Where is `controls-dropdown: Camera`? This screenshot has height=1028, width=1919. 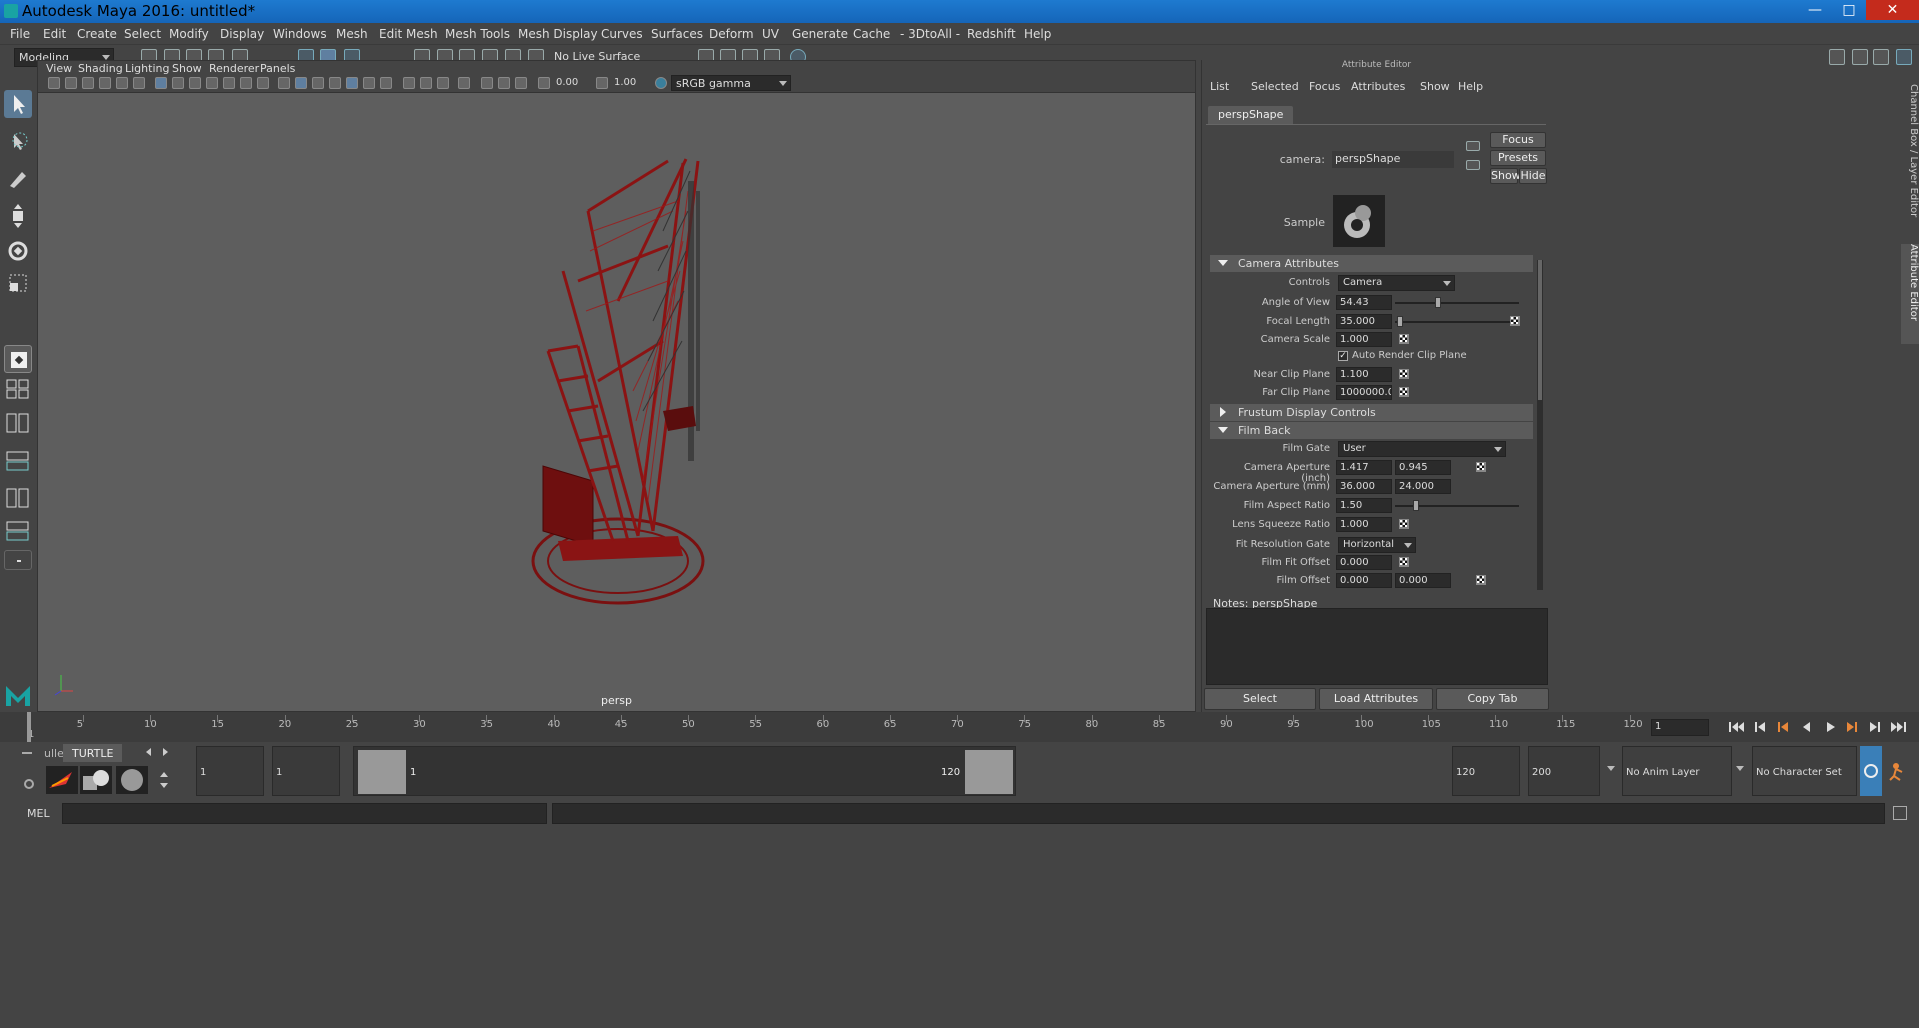 controls-dropdown: Camera is located at coordinates (1396, 283).